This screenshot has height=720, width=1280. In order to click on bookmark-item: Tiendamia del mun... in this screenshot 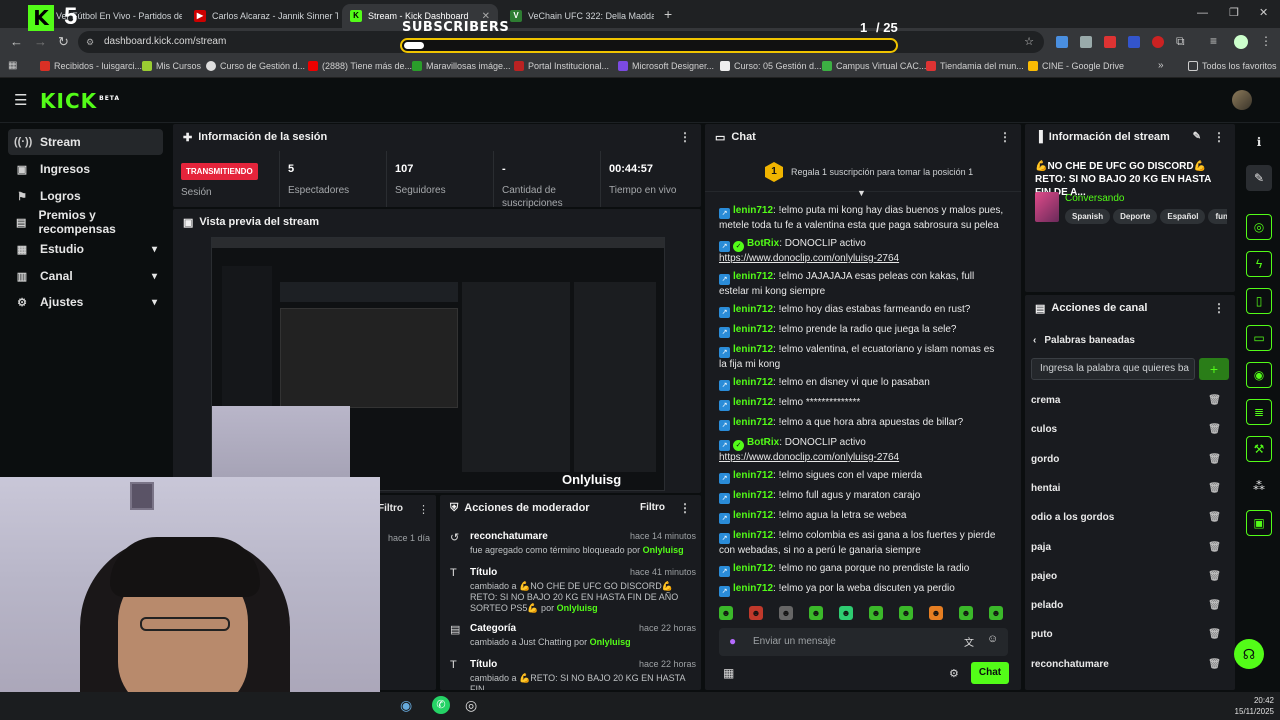, I will do `click(975, 66)`.